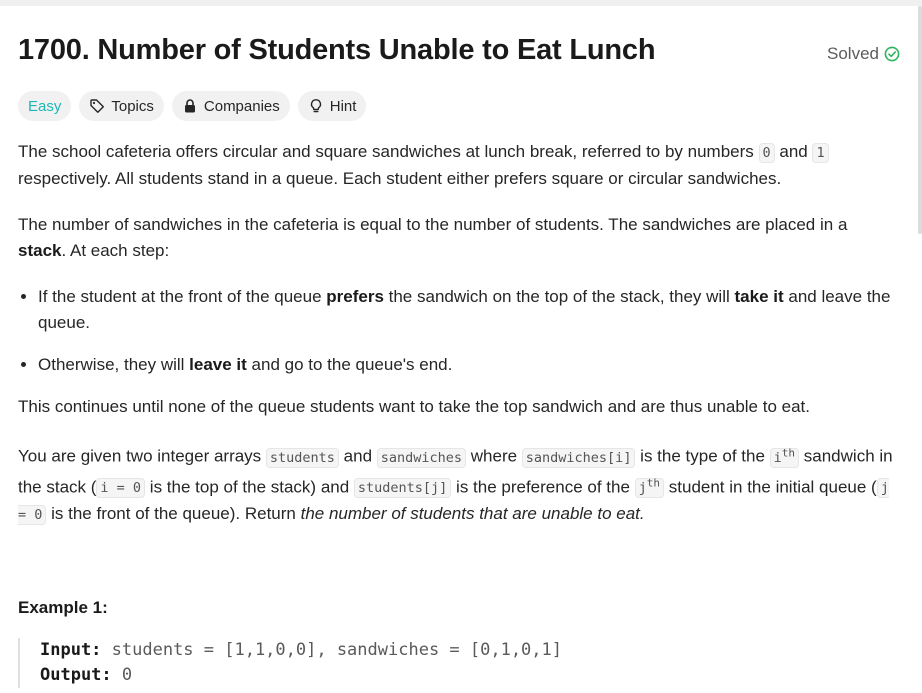 The height and width of the screenshot is (693, 922). I want to click on difficulty-badge: Easy, so click(45, 106).